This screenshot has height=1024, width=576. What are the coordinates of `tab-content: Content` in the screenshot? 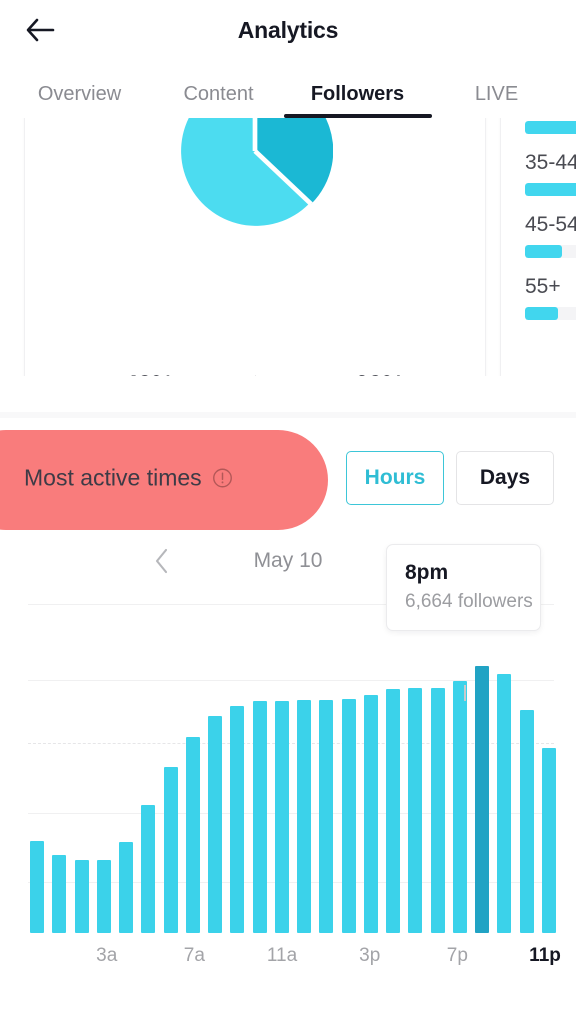 It's located at (218, 100).